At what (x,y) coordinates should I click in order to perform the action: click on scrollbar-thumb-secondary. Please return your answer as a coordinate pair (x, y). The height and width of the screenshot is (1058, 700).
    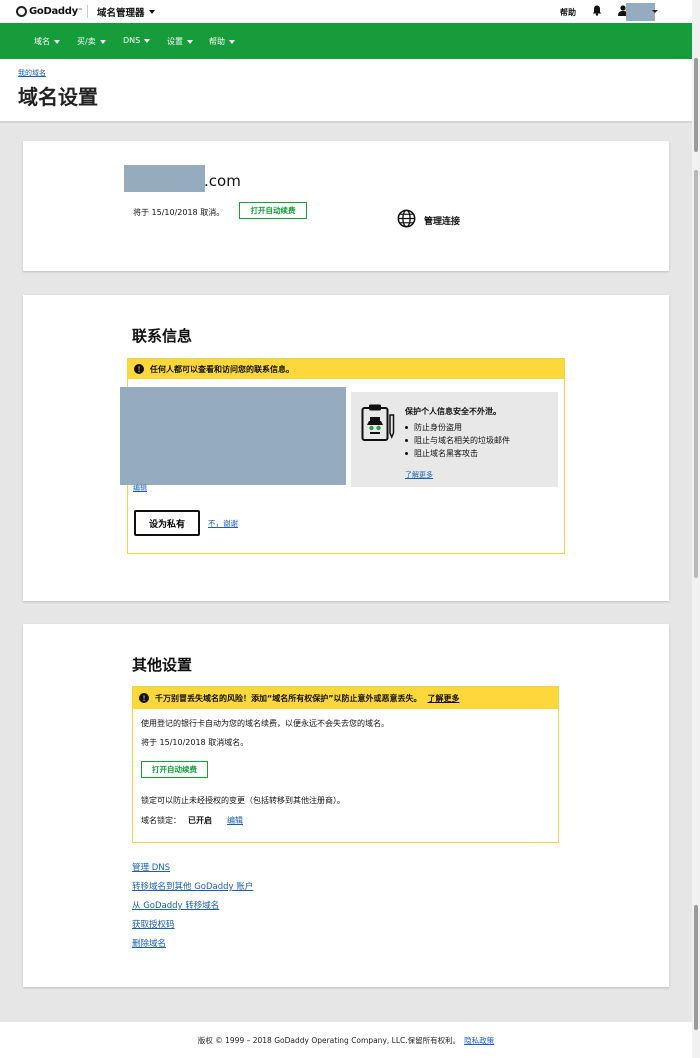
    Looking at the image, I should click on (696, 374).